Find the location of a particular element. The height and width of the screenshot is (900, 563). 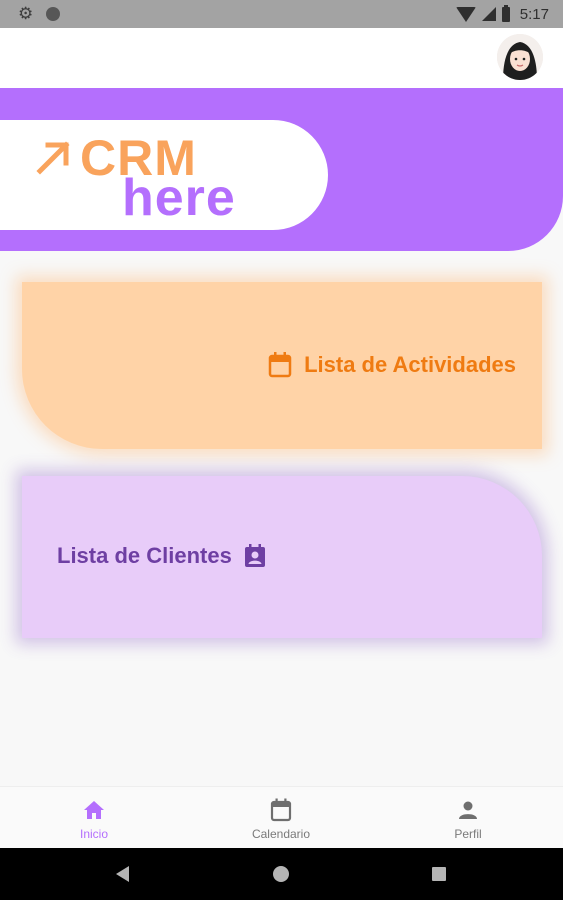

nav-label-calendario: Calendario is located at coordinates (281, 834).